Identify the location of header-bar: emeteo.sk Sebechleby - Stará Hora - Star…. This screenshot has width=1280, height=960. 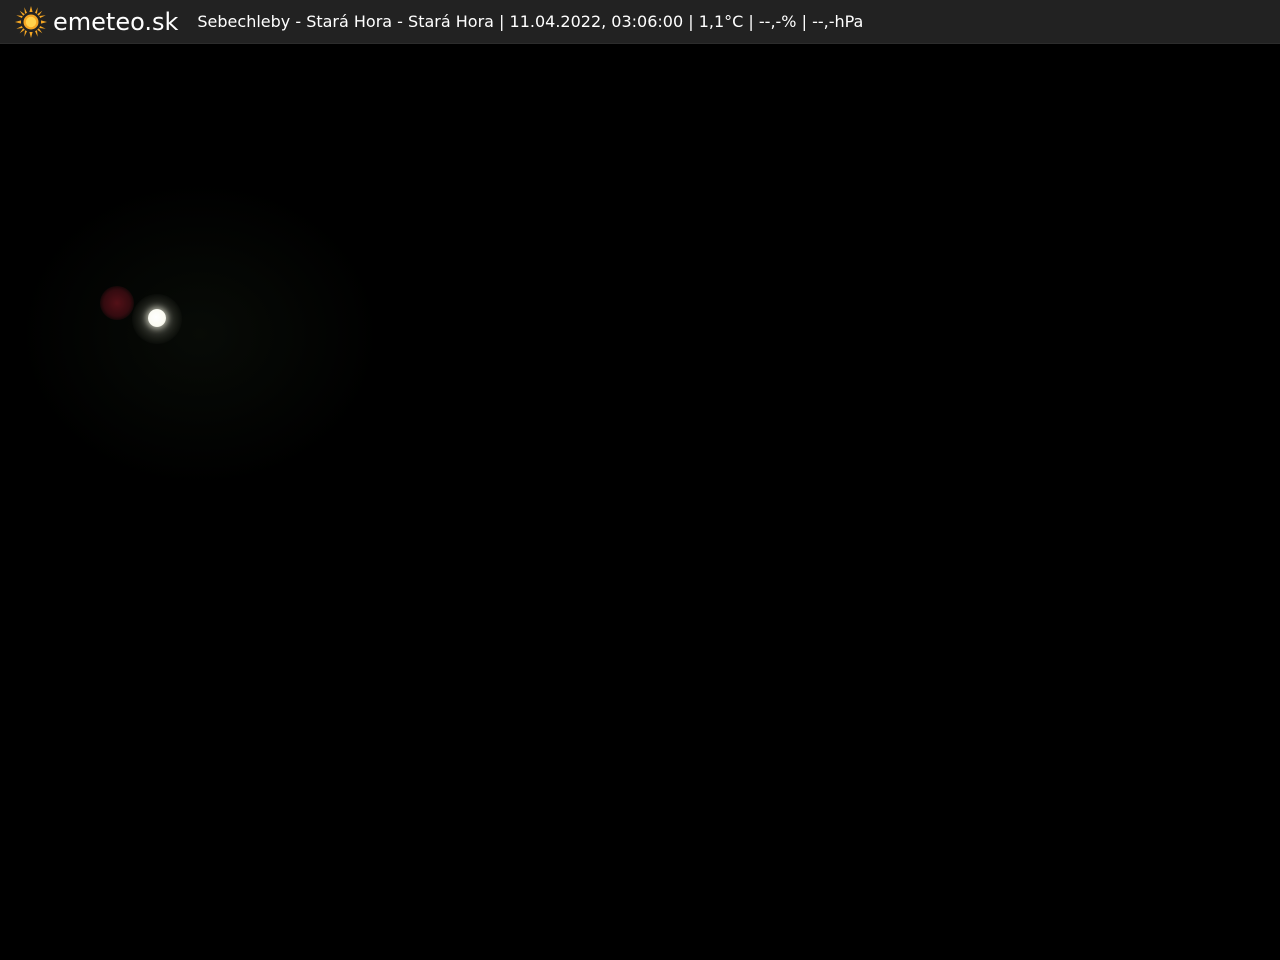
(640, 22).